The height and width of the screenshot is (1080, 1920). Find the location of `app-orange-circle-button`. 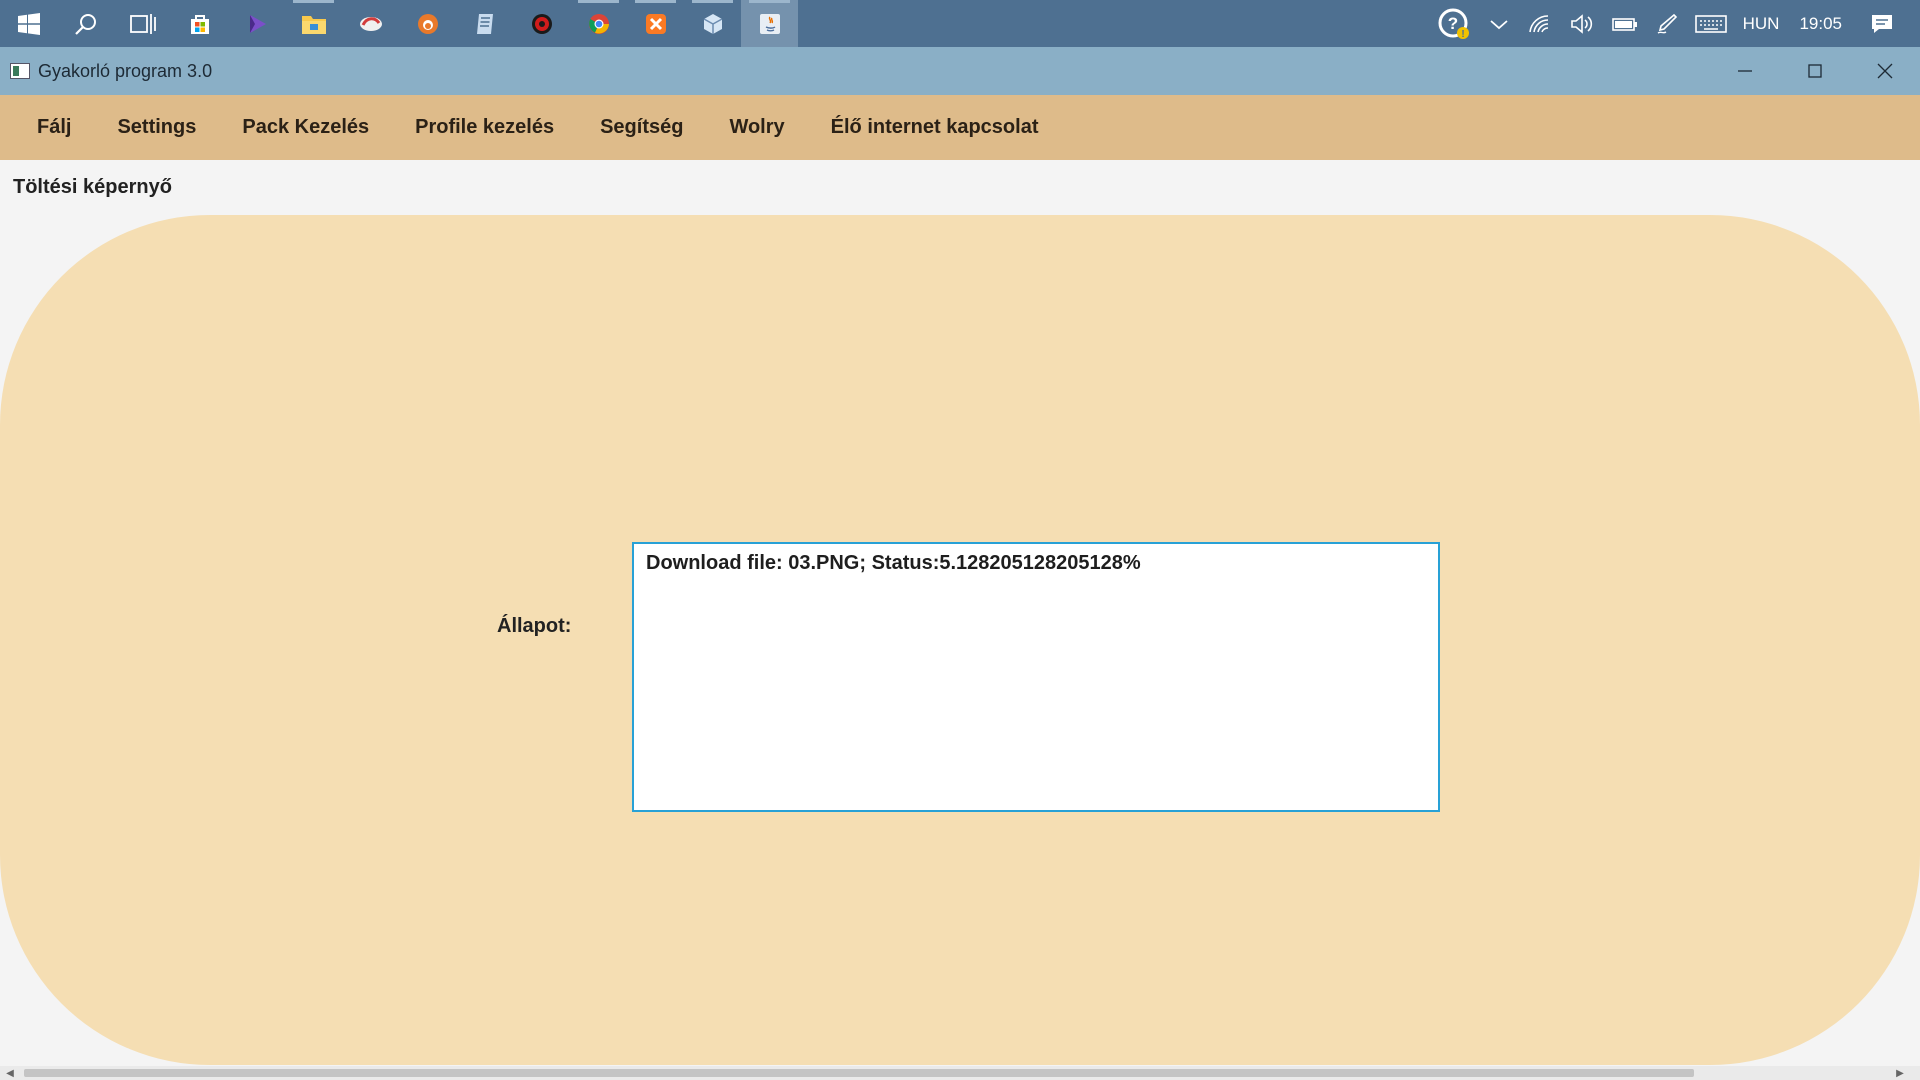

app-orange-circle-button is located at coordinates (427, 23).